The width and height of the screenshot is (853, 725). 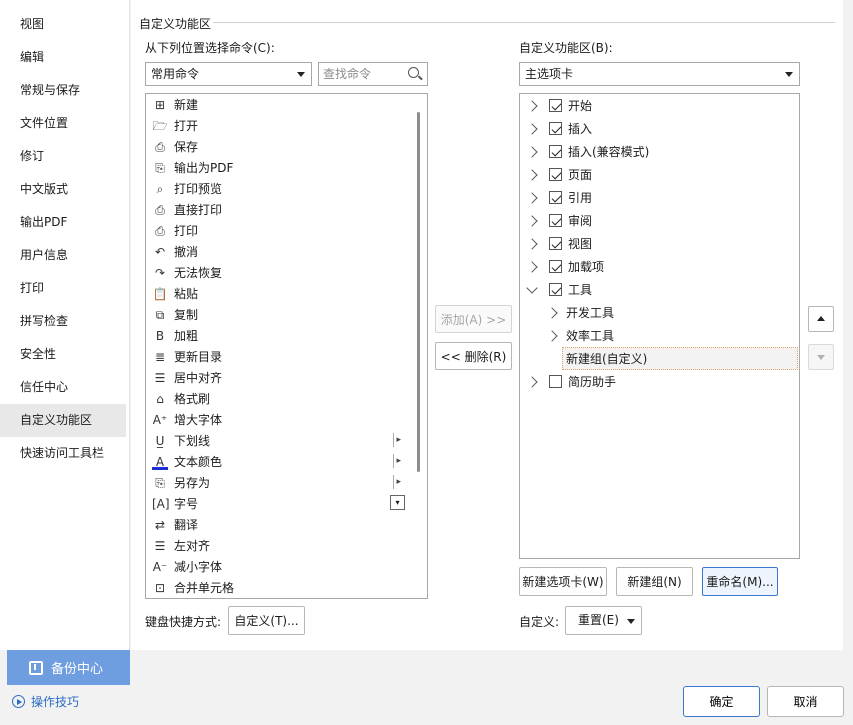 I want to click on ribbon-tree-node: 开发工具, so click(x=659, y=312).